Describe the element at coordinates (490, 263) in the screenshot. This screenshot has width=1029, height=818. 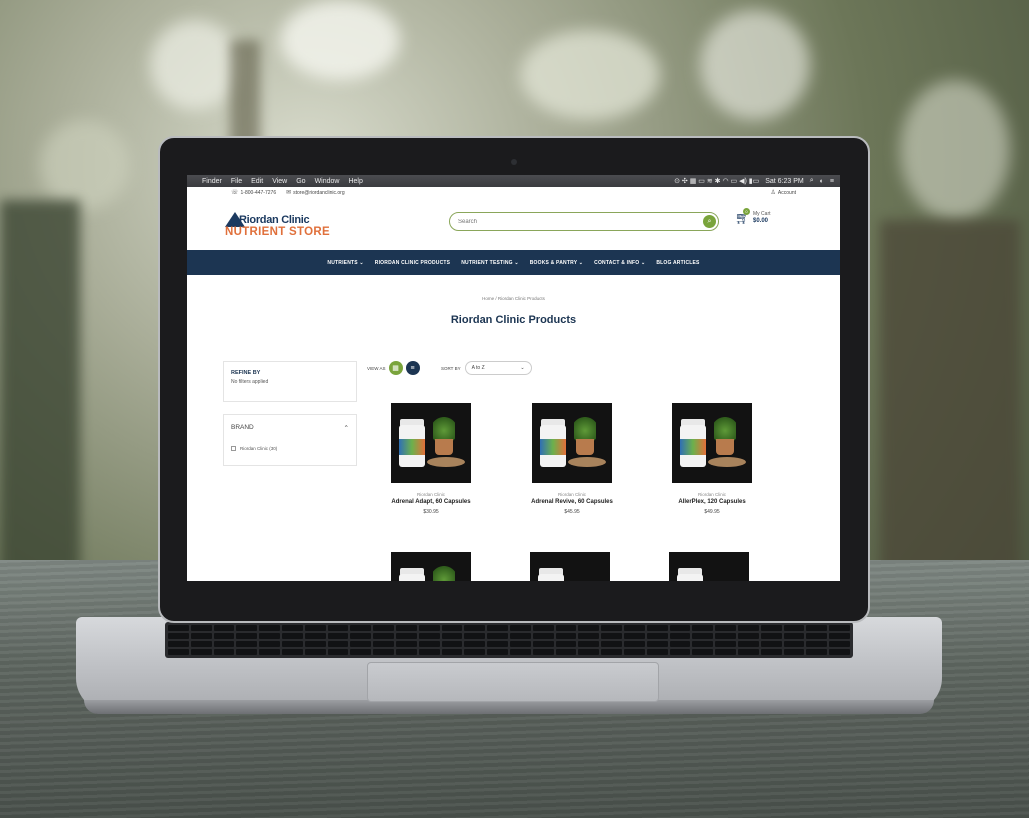
I see `nav-nutrient-testing: NUTRIENT TESTING ⌄` at that location.